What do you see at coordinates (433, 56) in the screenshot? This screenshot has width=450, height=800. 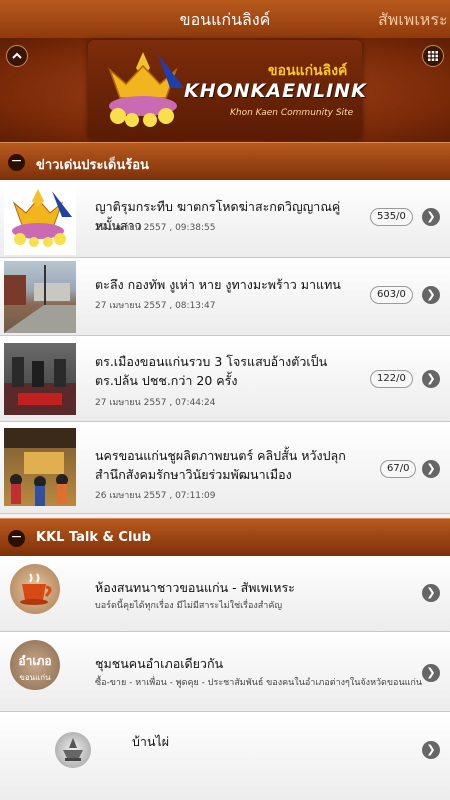 I see `grid-icon` at bounding box center [433, 56].